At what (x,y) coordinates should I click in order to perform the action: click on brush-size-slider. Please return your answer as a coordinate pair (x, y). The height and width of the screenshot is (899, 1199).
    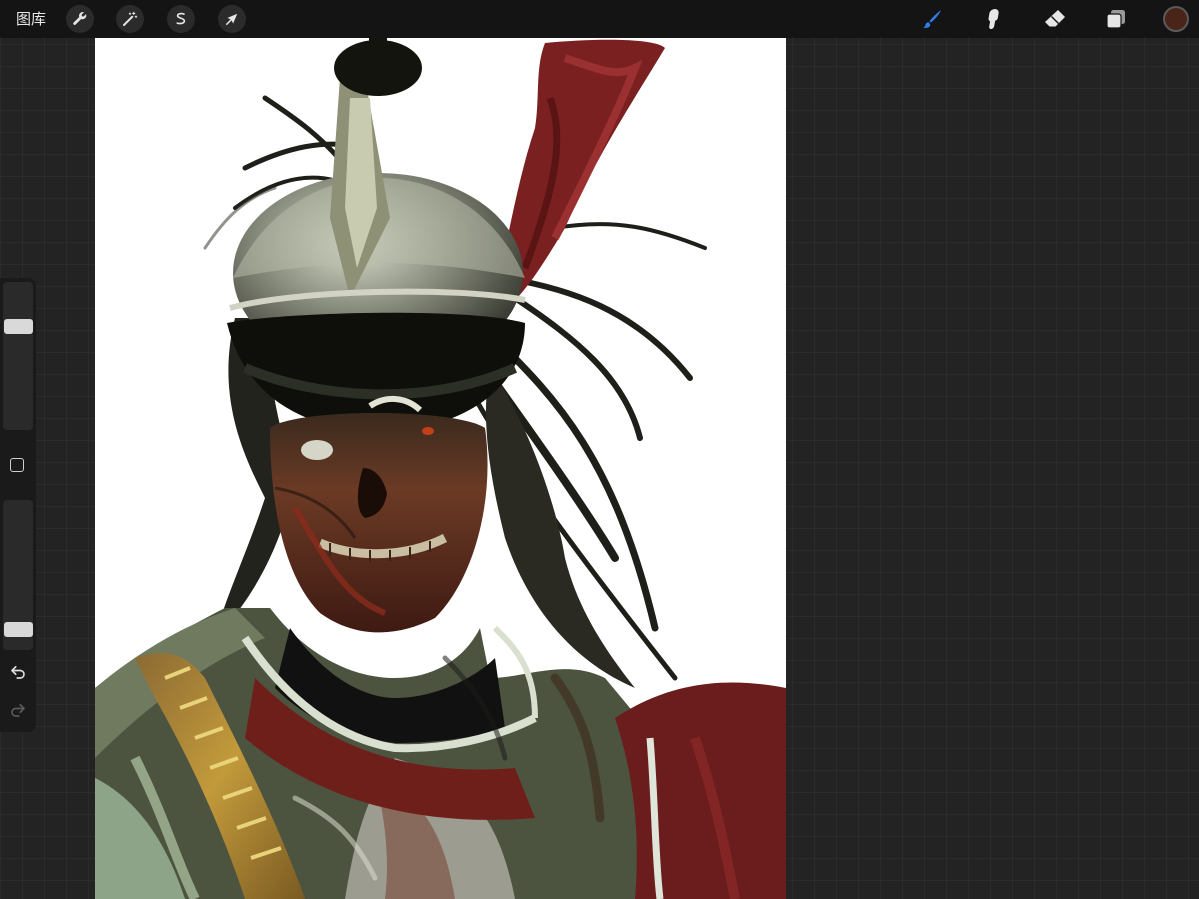
    Looking at the image, I should click on (18, 356).